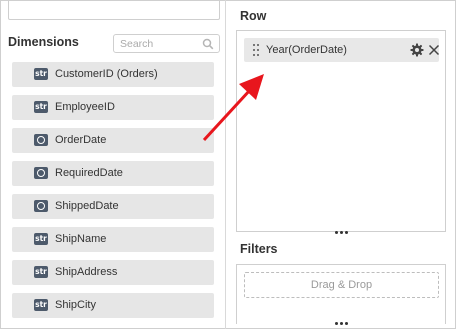 This screenshot has width=456, height=329. What do you see at coordinates (75, 305) in the screenshot?
I see `dimension-label: ShipCity` at bounding box center [75, 305].